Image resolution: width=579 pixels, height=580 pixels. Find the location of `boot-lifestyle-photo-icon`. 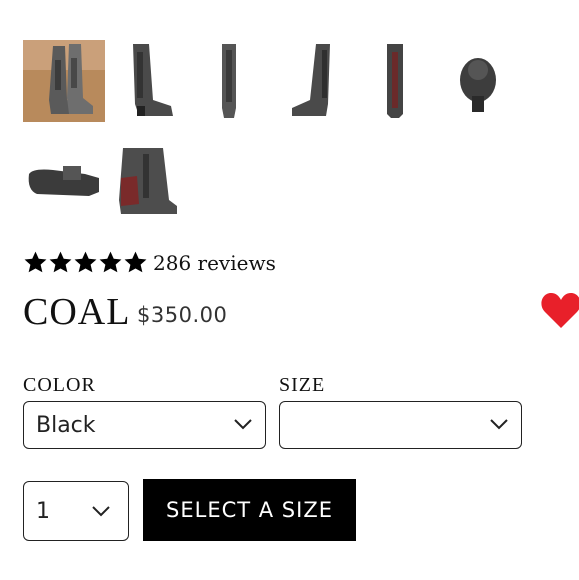

boot-lifestyle-photo-icon is located at coordinates (64, 81).